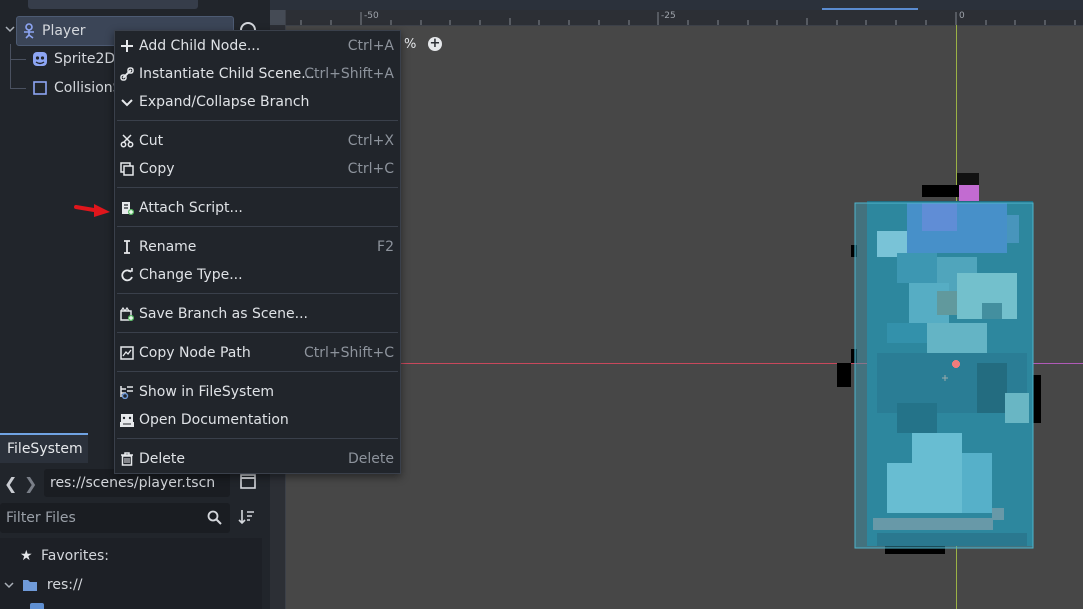  I want to click on scissors-icon, so click(127, 141).